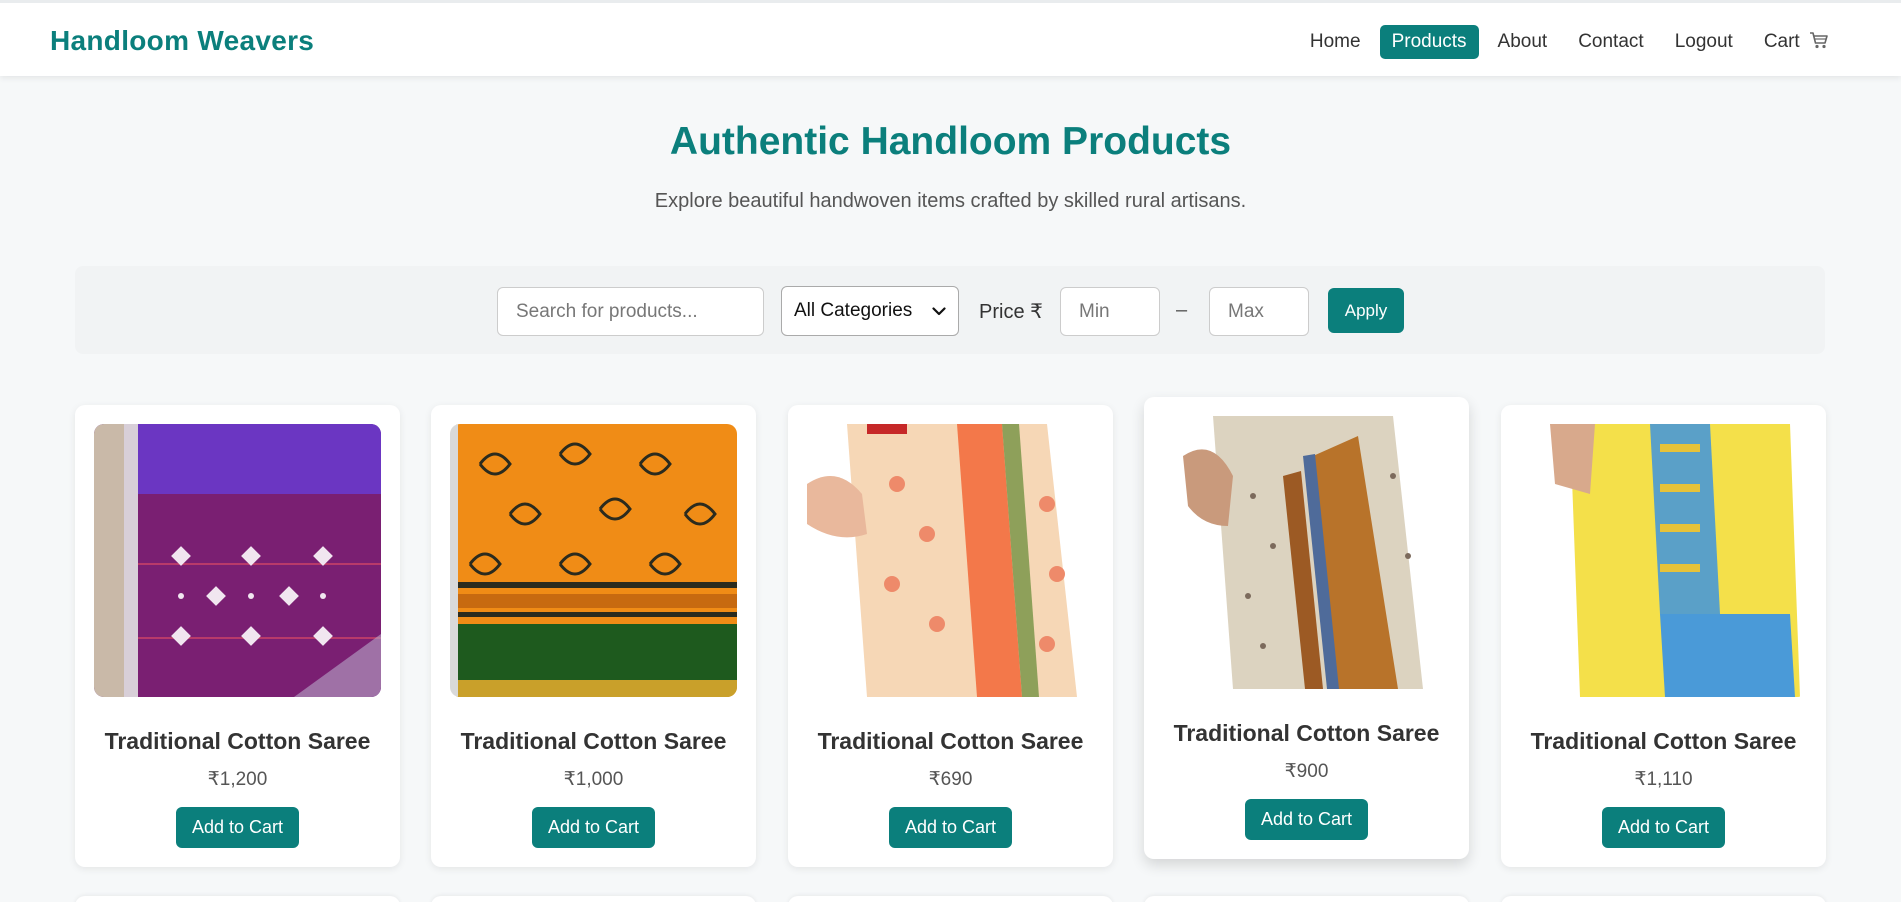 The height and width of the screenshot is (902, 1901). I want to click on product-price: ₹1,200, so click(237, 779).